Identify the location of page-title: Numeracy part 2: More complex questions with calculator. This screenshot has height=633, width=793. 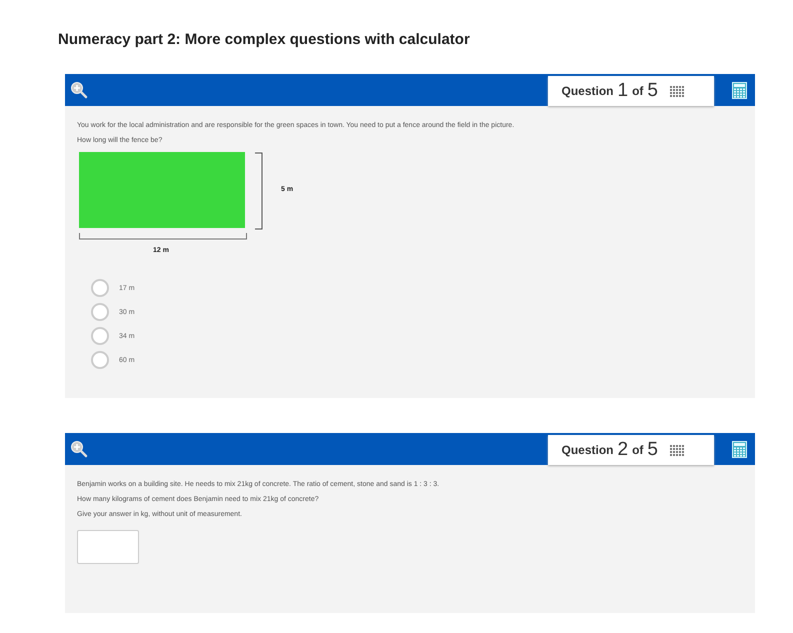
(264, 39).